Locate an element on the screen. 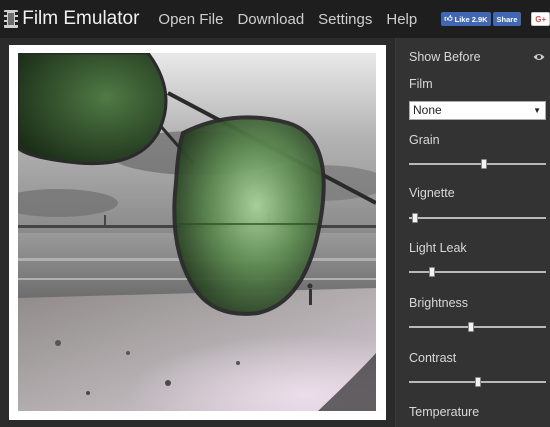 This screenshot has width=550, height=427. brightness-slider is located at coordinates (477, 327).